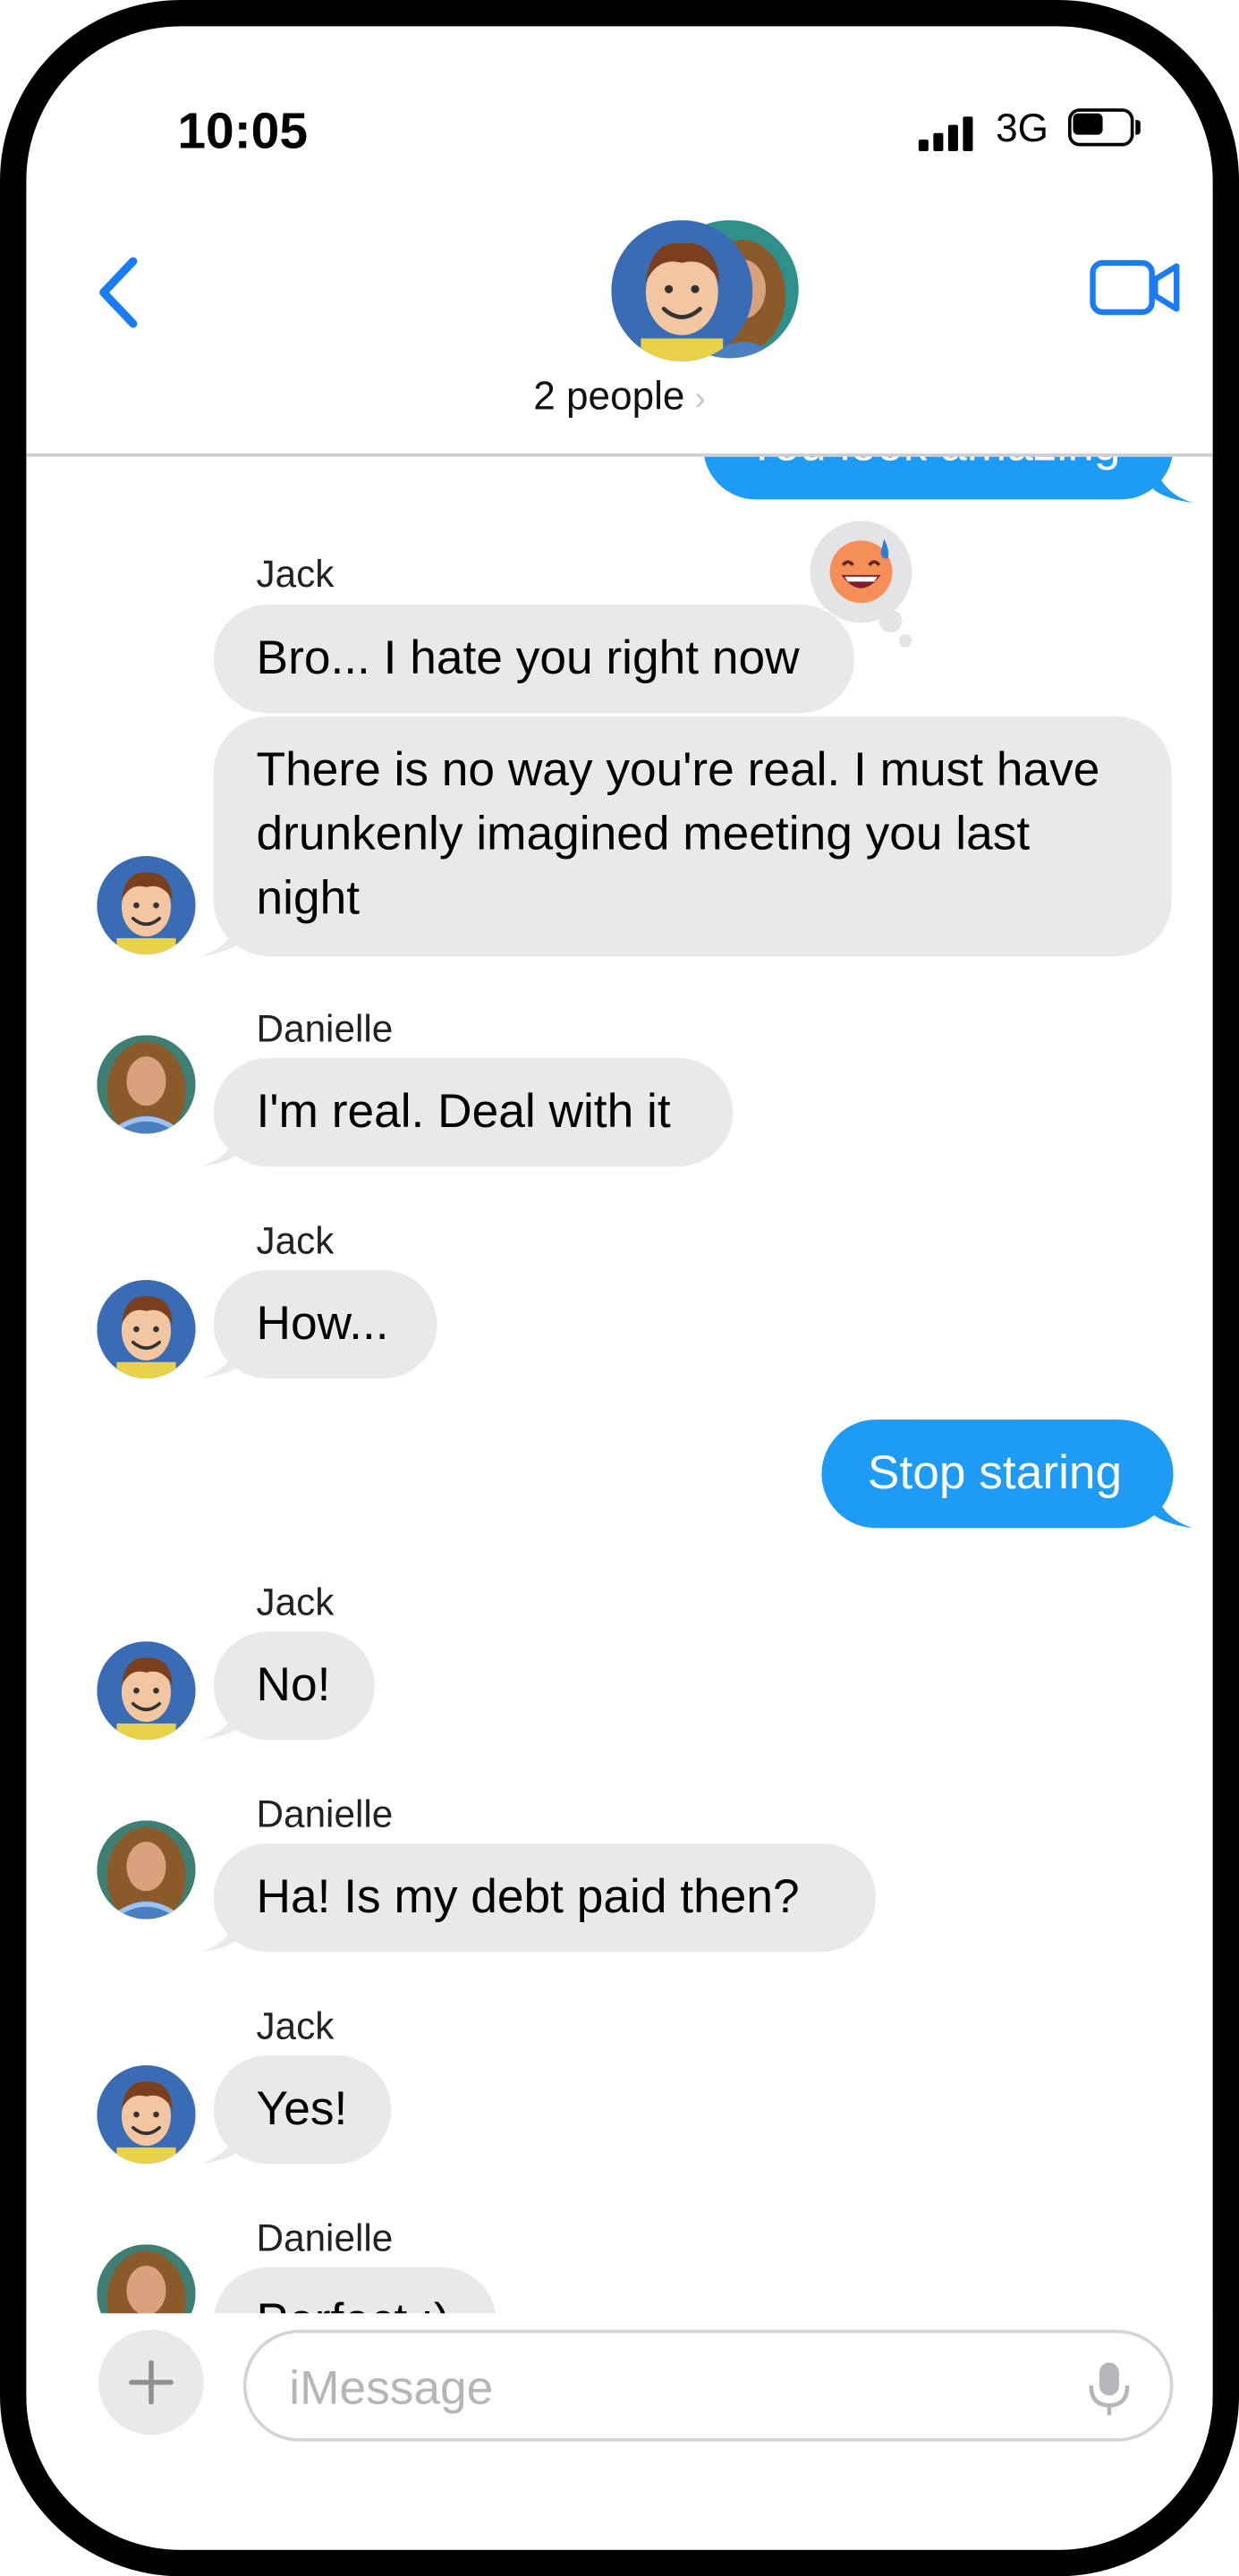 Image resolution: width=1239 pixels, height=2576 pixels. I want to click on plus-icon, so click(151, 2382).